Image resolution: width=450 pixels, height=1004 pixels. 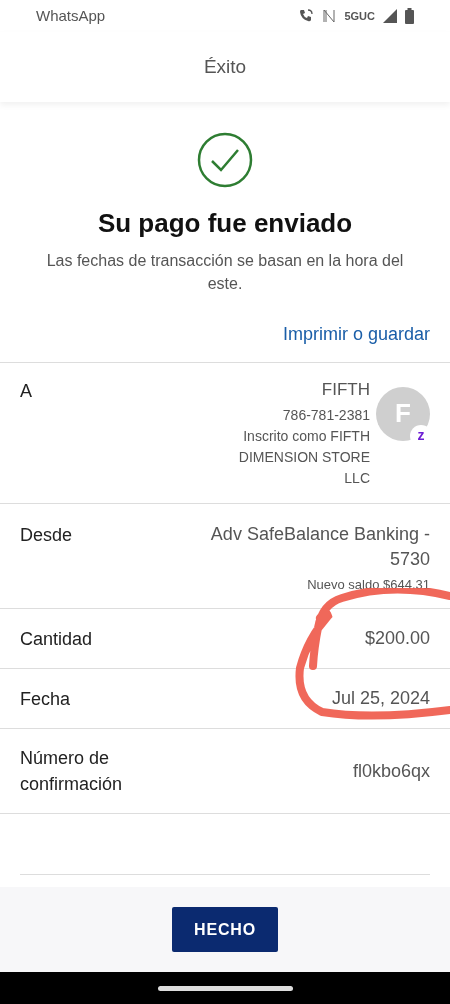 I want to click on done-button: HECHO, so click(x=225, y=929).